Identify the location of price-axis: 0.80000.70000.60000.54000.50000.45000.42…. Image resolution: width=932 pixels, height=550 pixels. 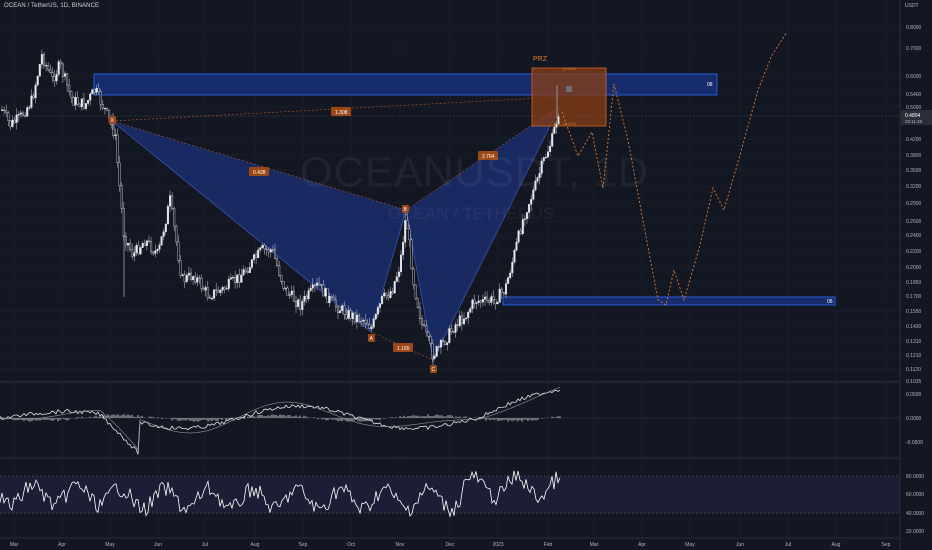
(914, 205).